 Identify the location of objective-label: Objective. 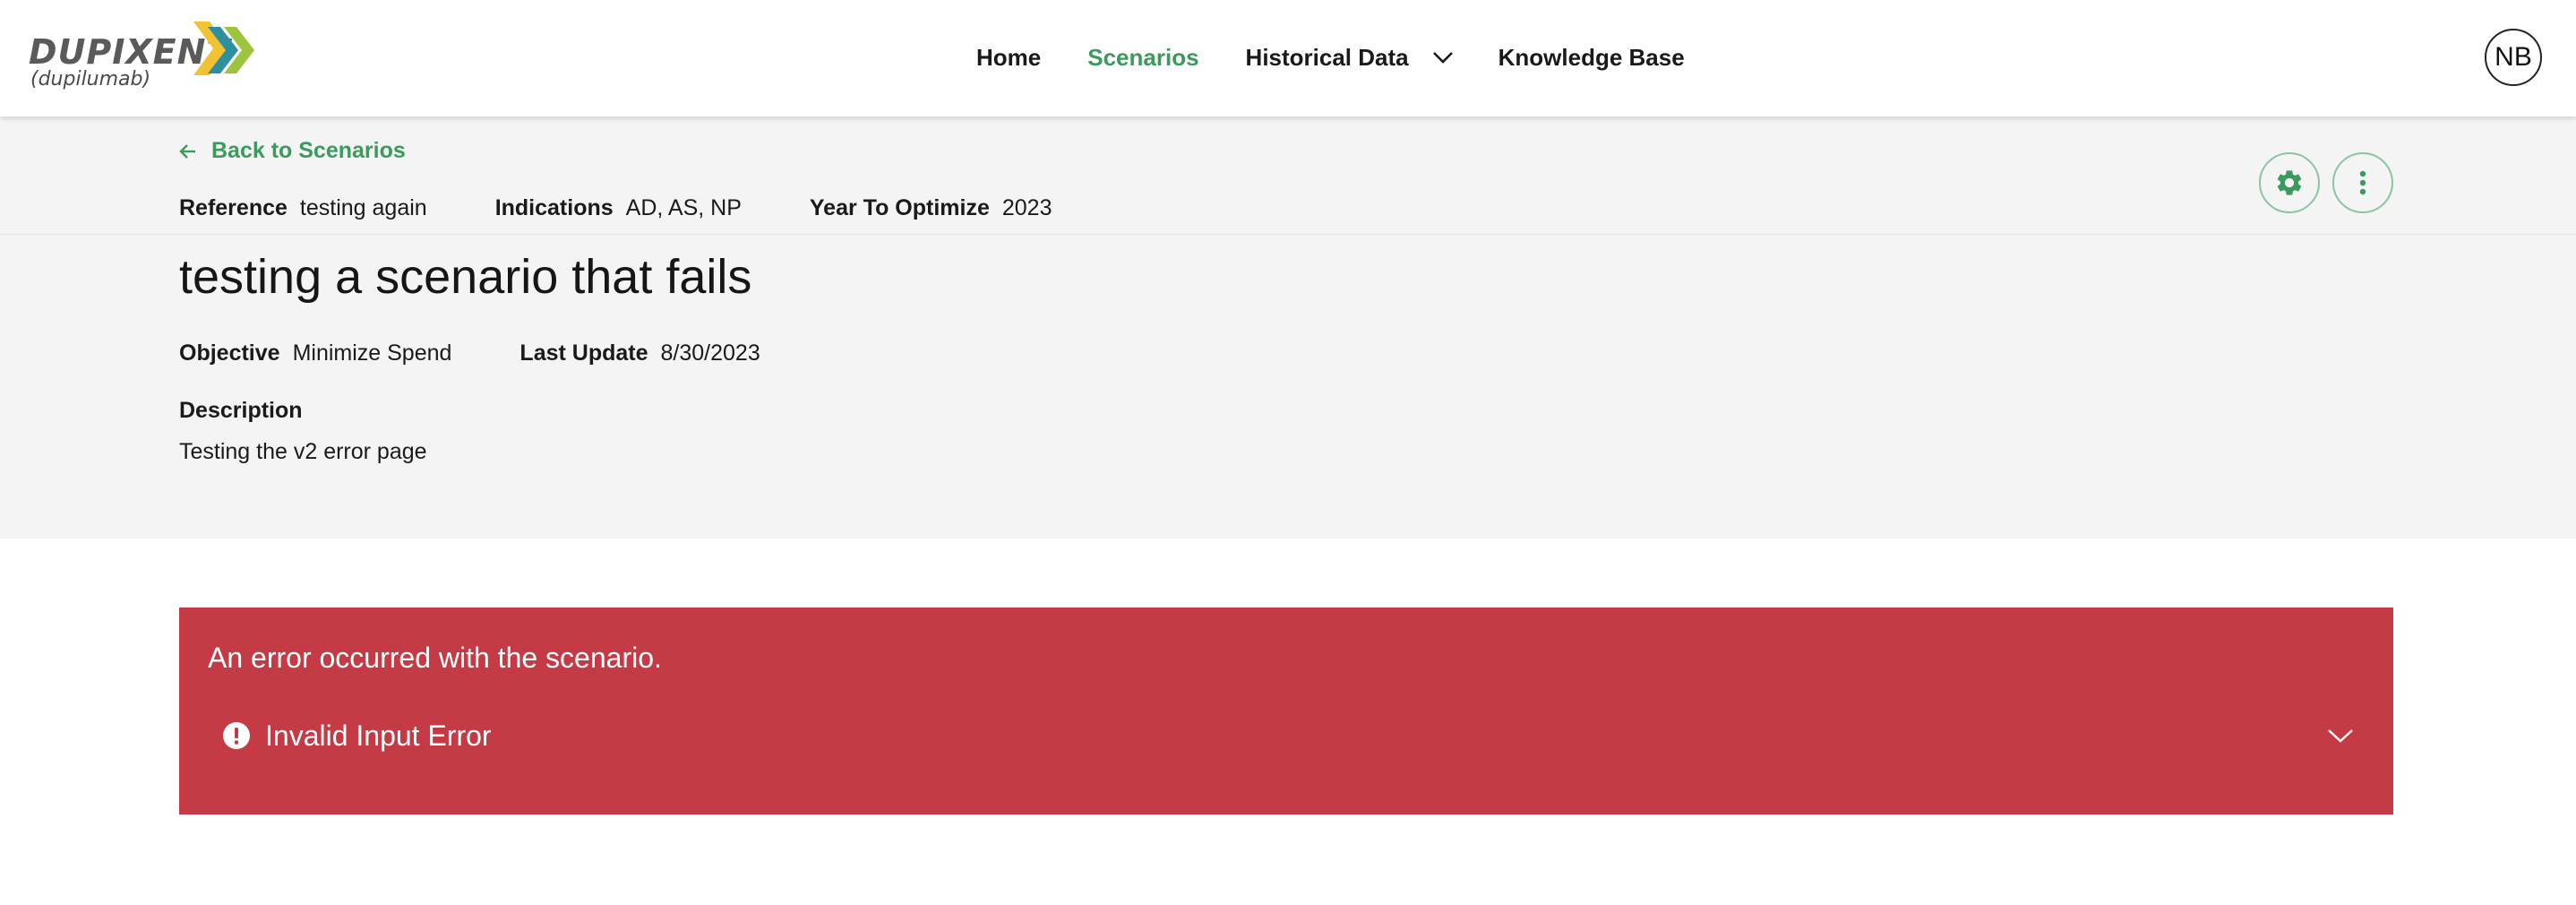
(229, 353).